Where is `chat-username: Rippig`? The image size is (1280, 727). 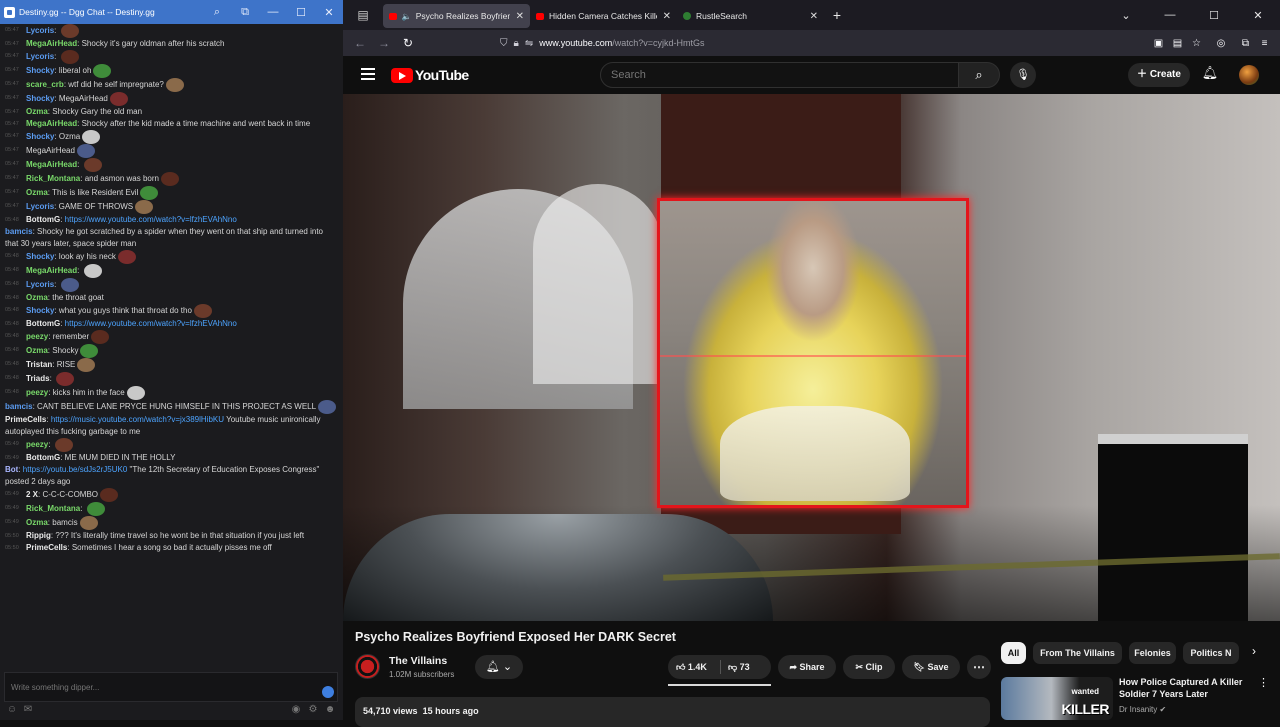
chat-username: Rippig is located at coordinates (38, 535).